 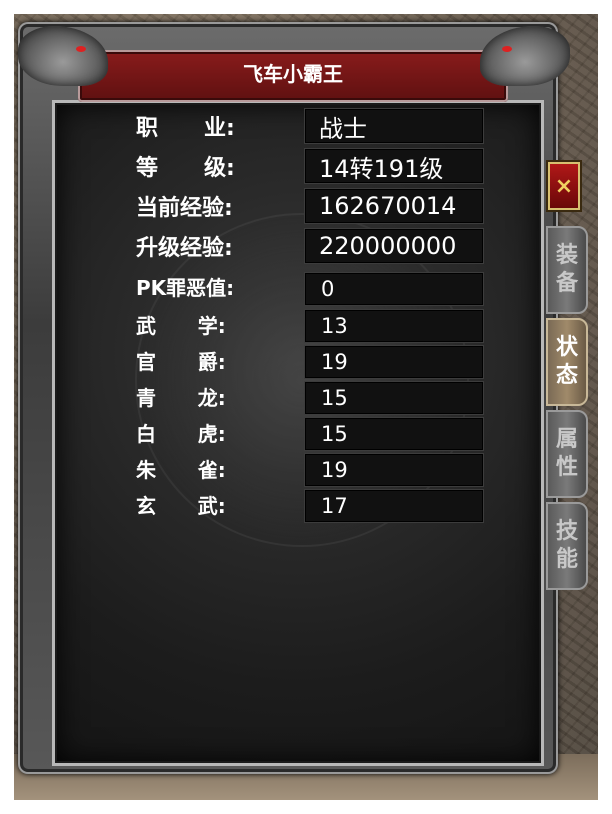 I want to click on stat-value-rank-box: 19, so click(x=394, y=362).